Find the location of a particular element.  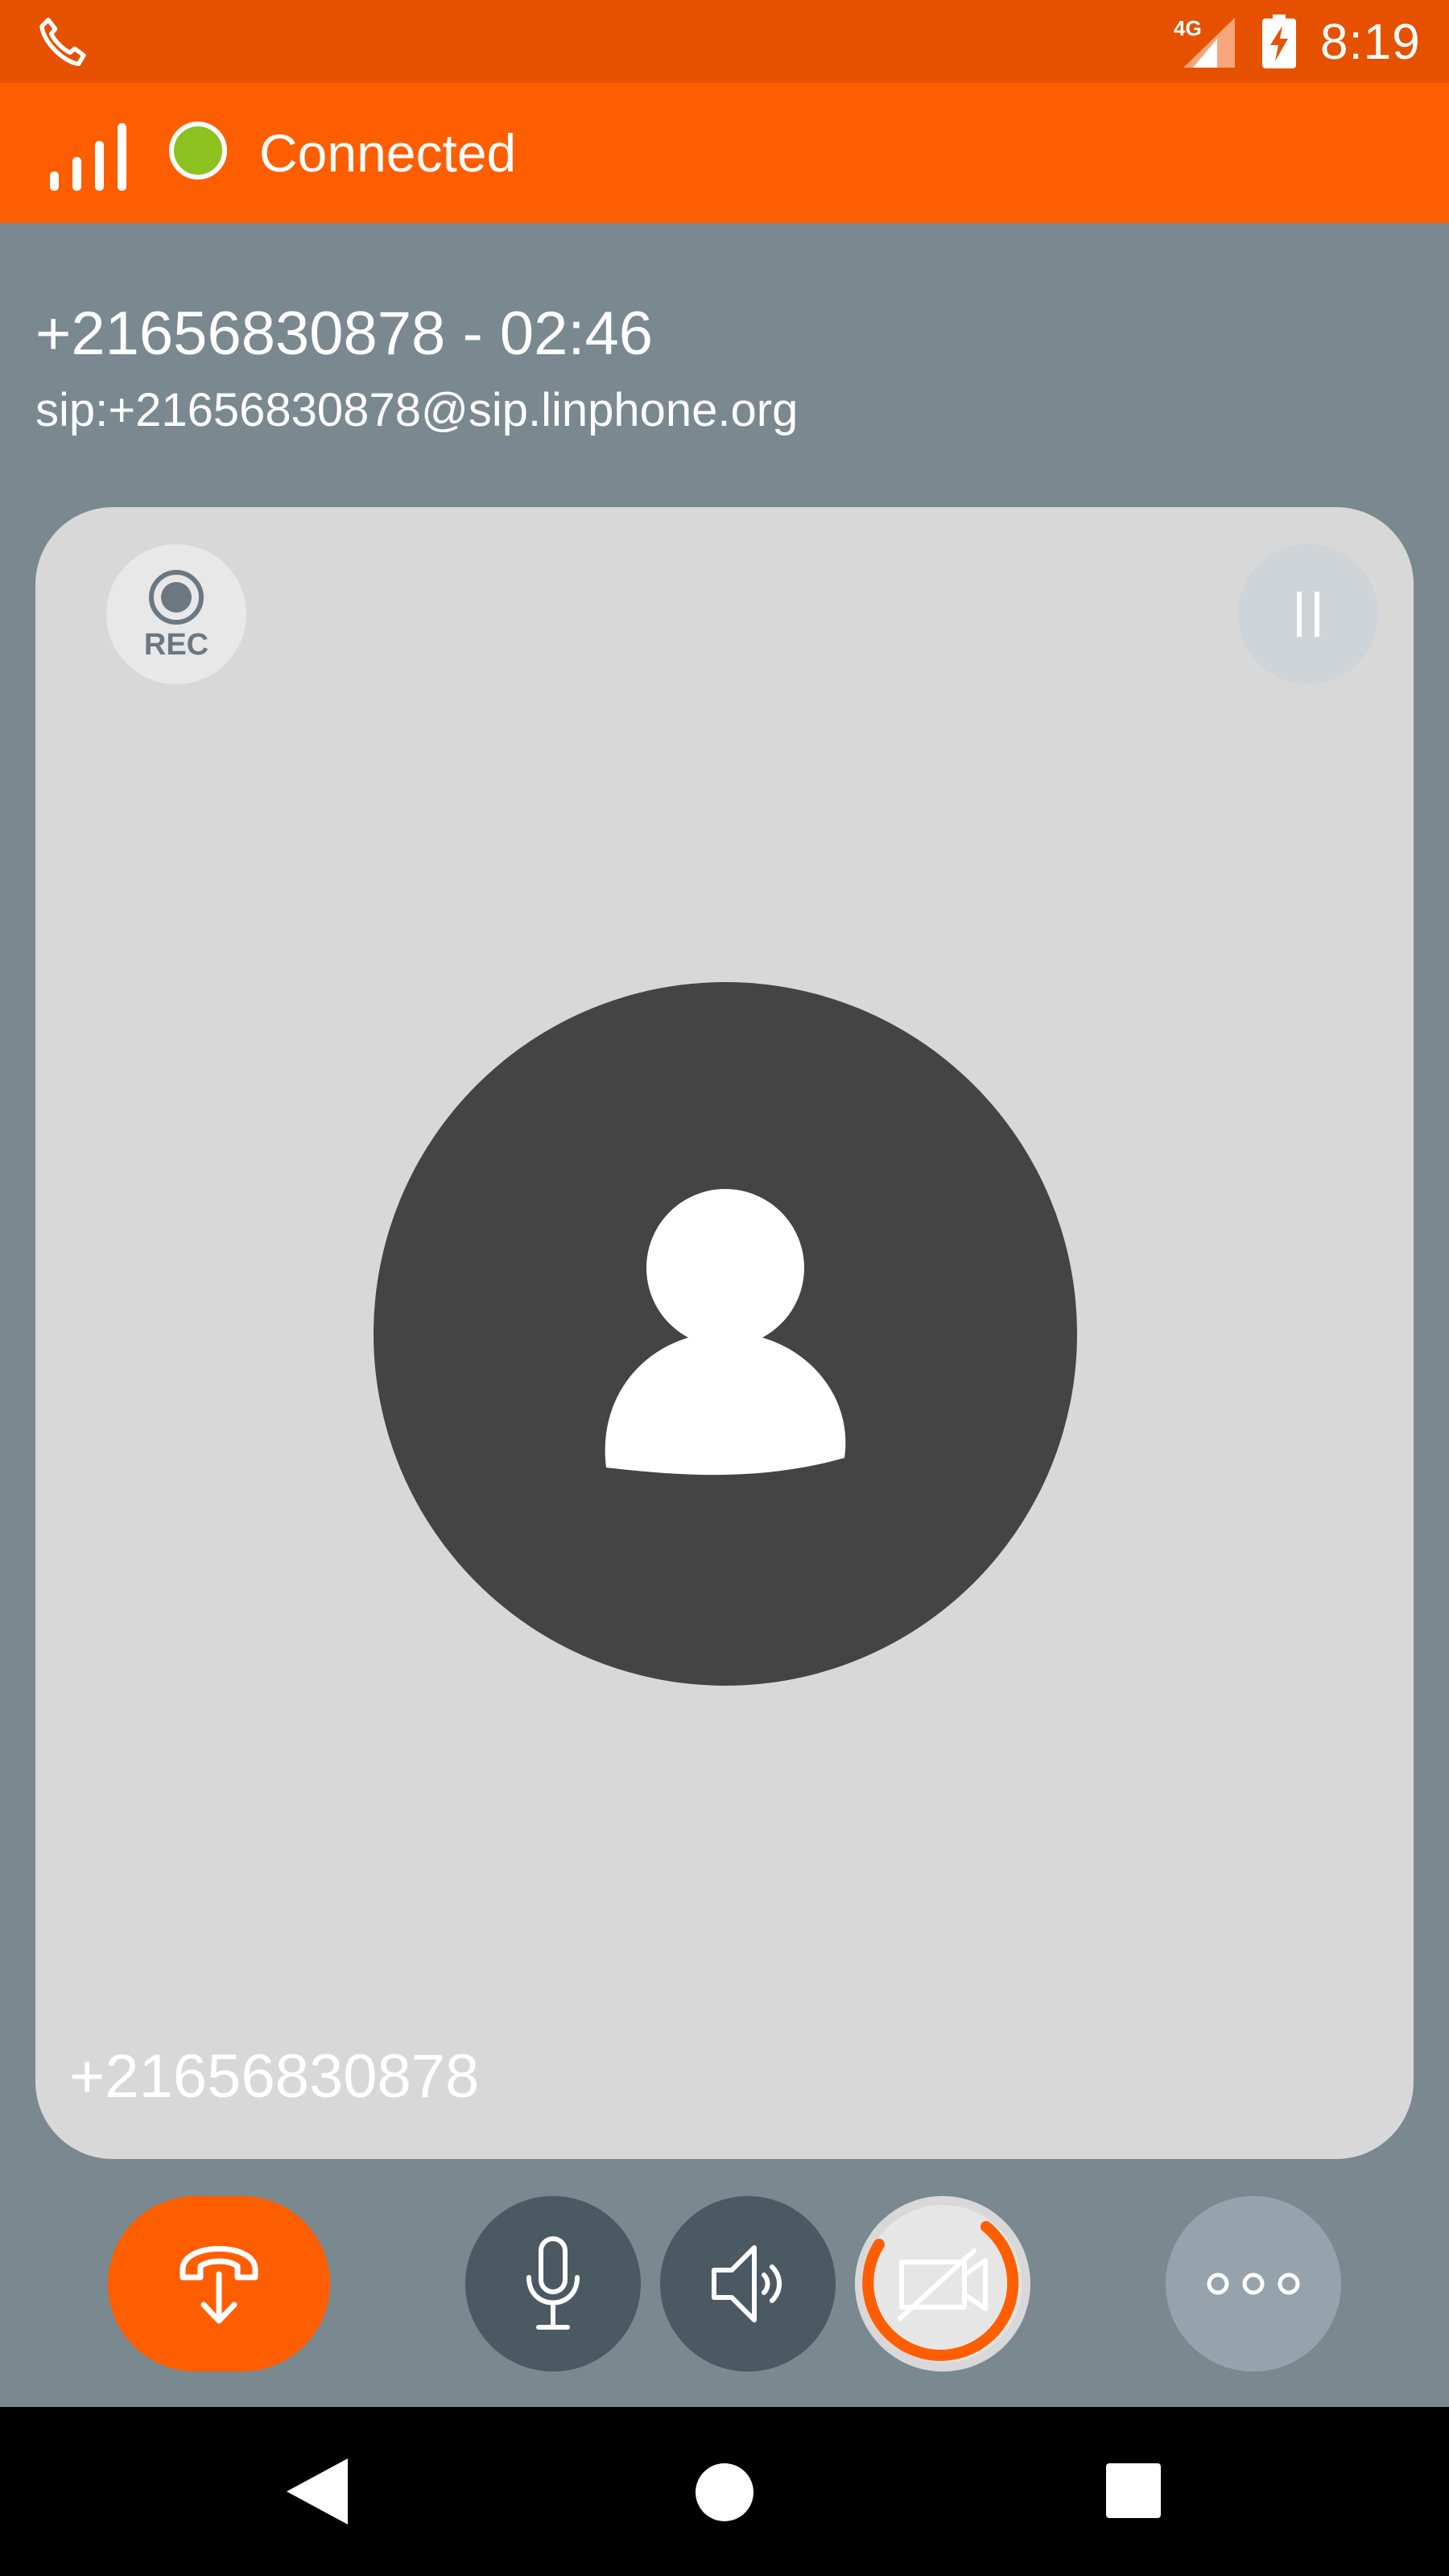

hangup-icon is located at coordinates (219, 2285).